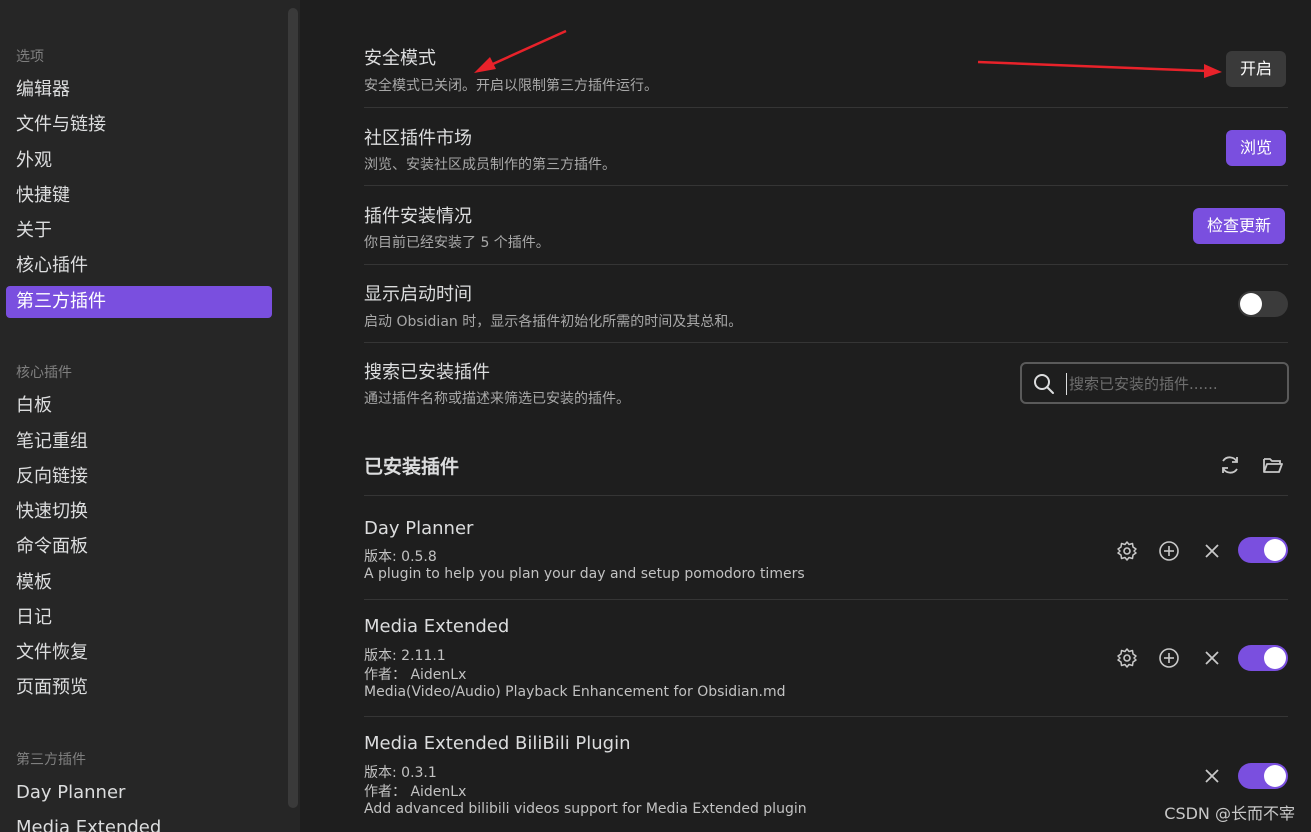 Image resolution: width=1311 pixels, height=832 pixels. Describe the element at coordinates (848, 53) in the screenshot. I see `annotation-arrows` at that location.